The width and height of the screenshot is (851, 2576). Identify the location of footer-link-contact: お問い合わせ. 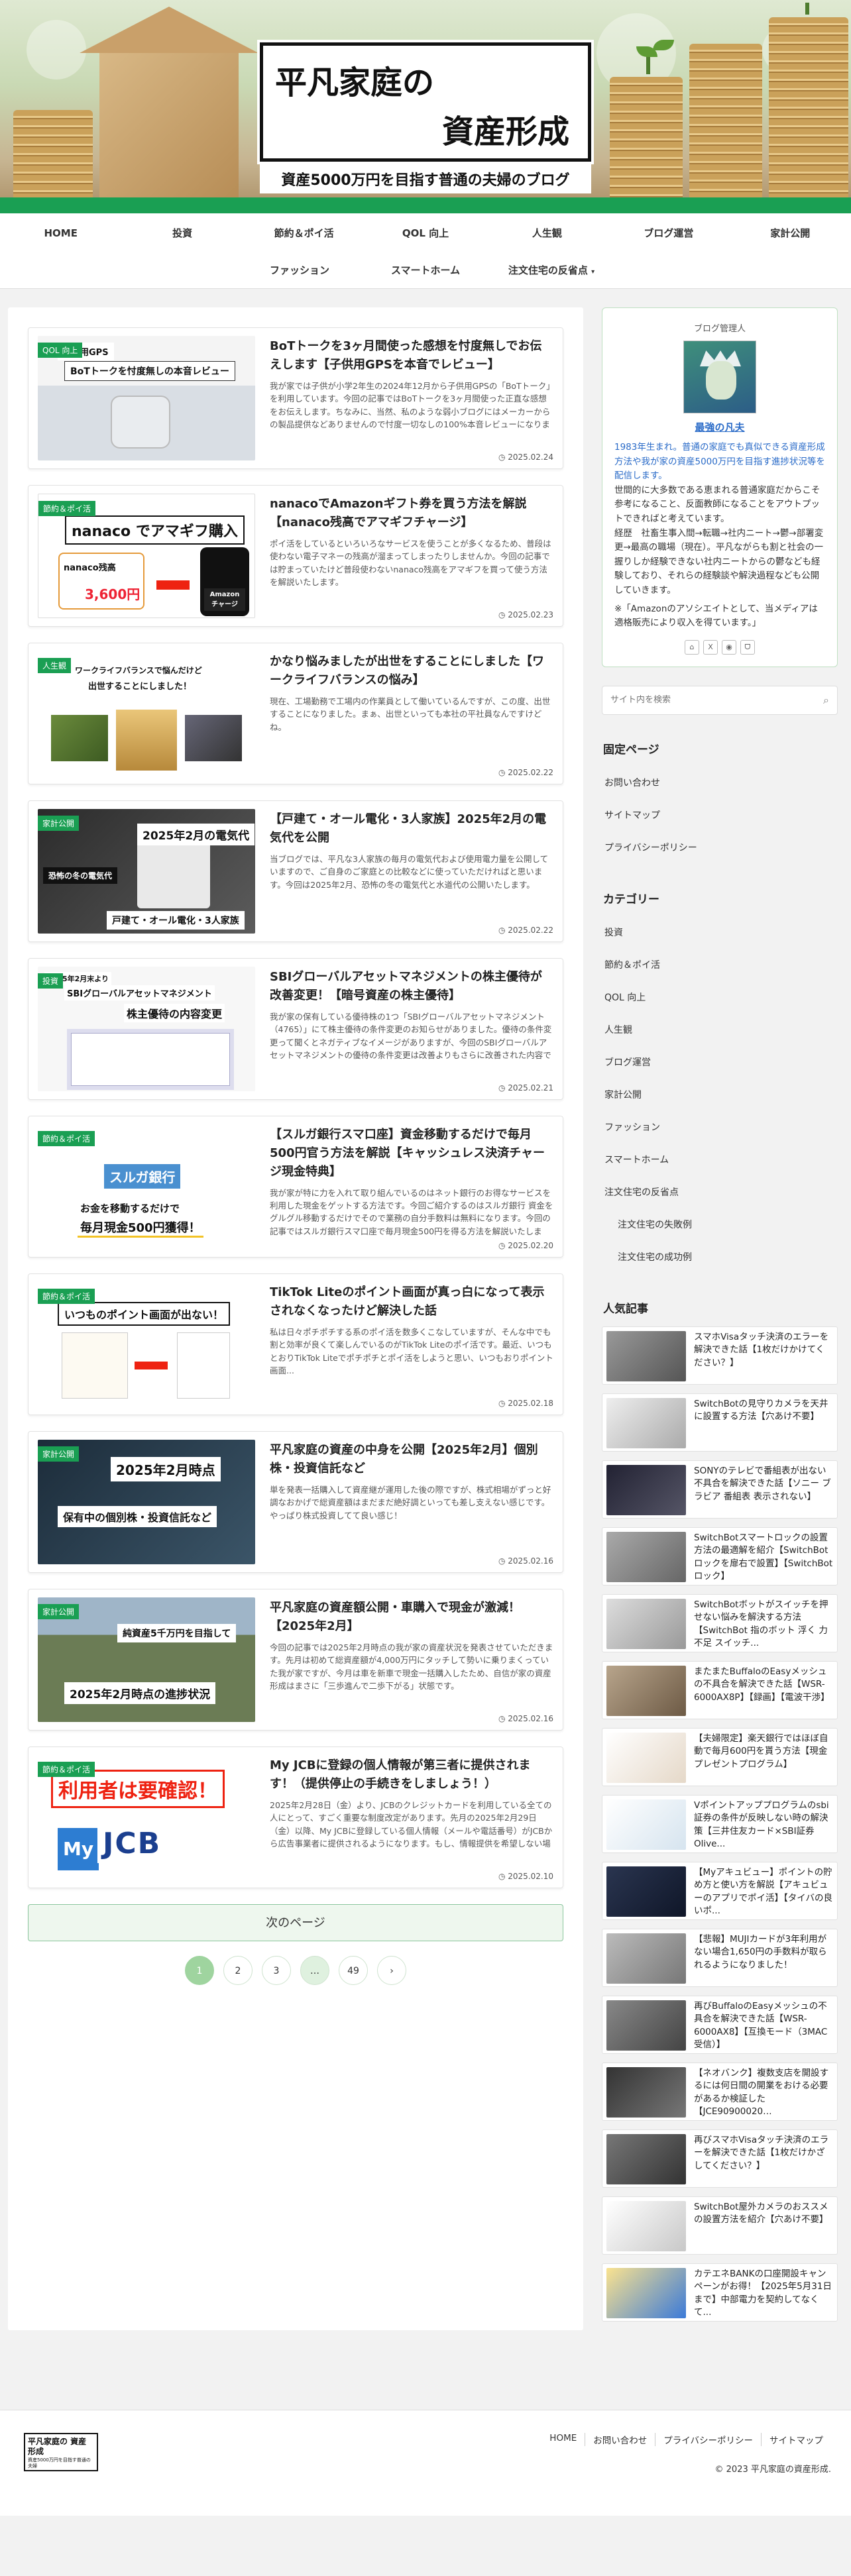
(620, 2439).